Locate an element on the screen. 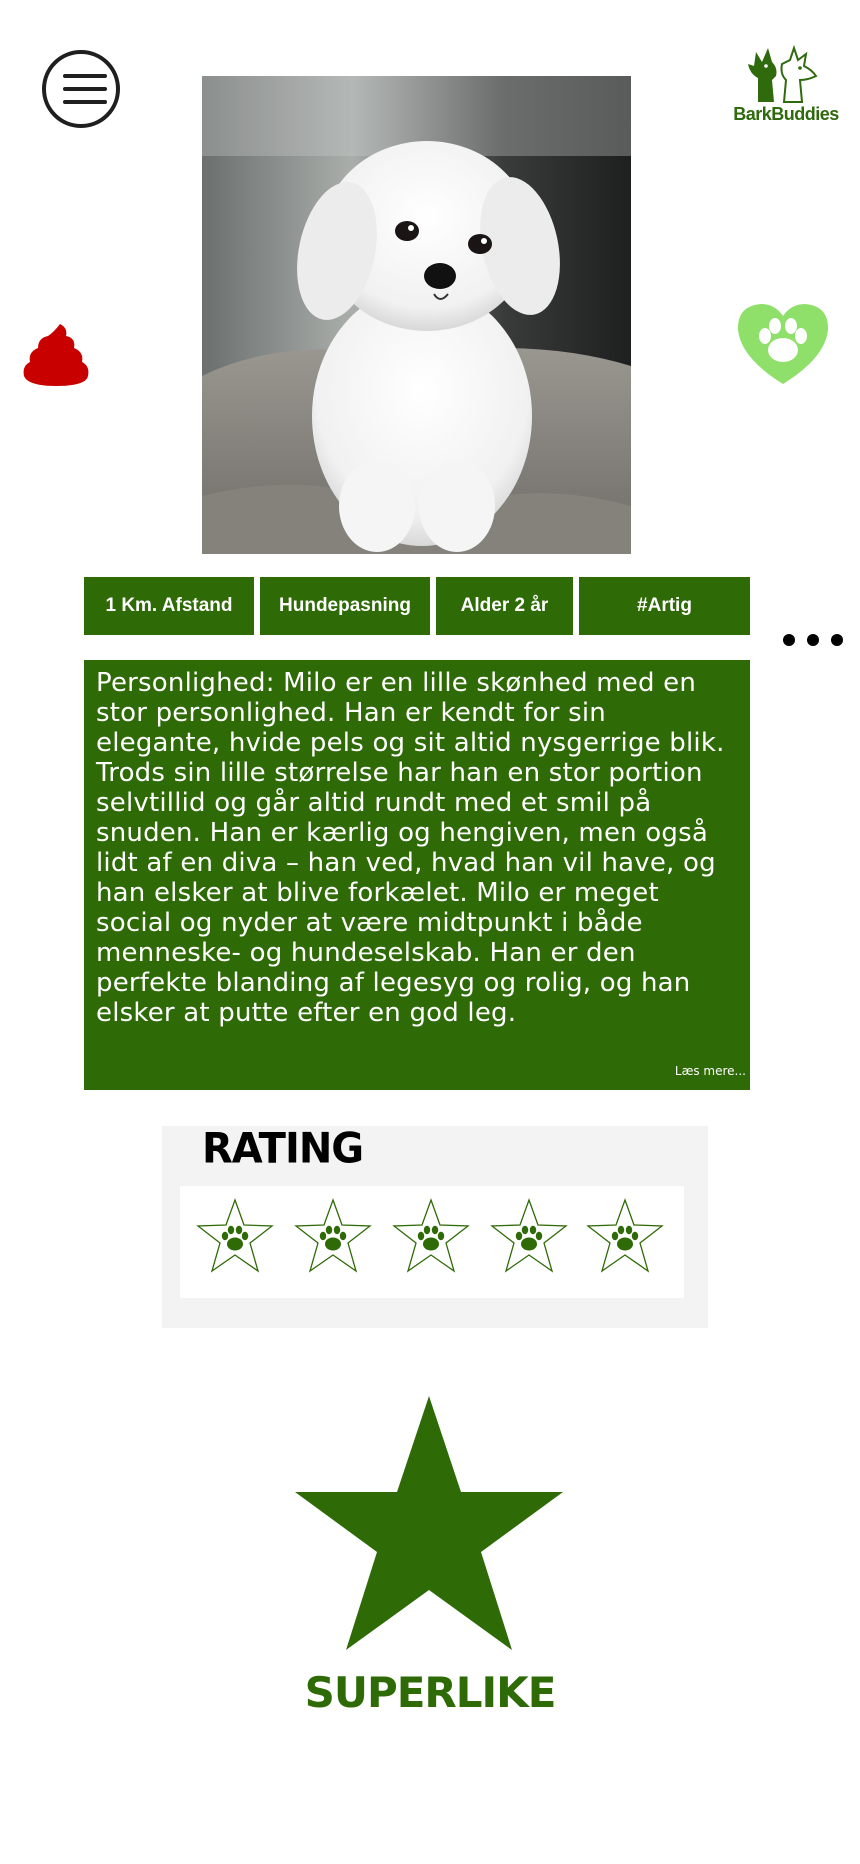 The width and height of the screenshot is (860, 1864). tag-label: 1 Km. Afstand is located at coordinates (169, 605).